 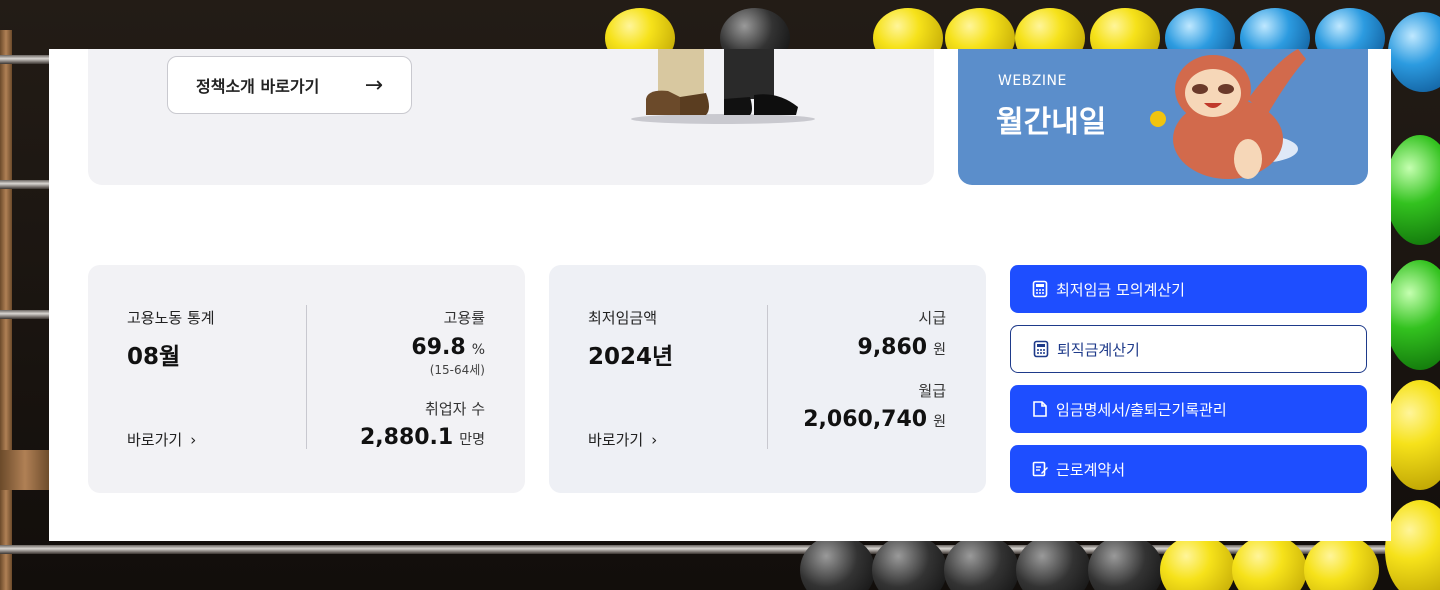 I want to click on employment-stats-period: 08월, so click(x=154, y=357).